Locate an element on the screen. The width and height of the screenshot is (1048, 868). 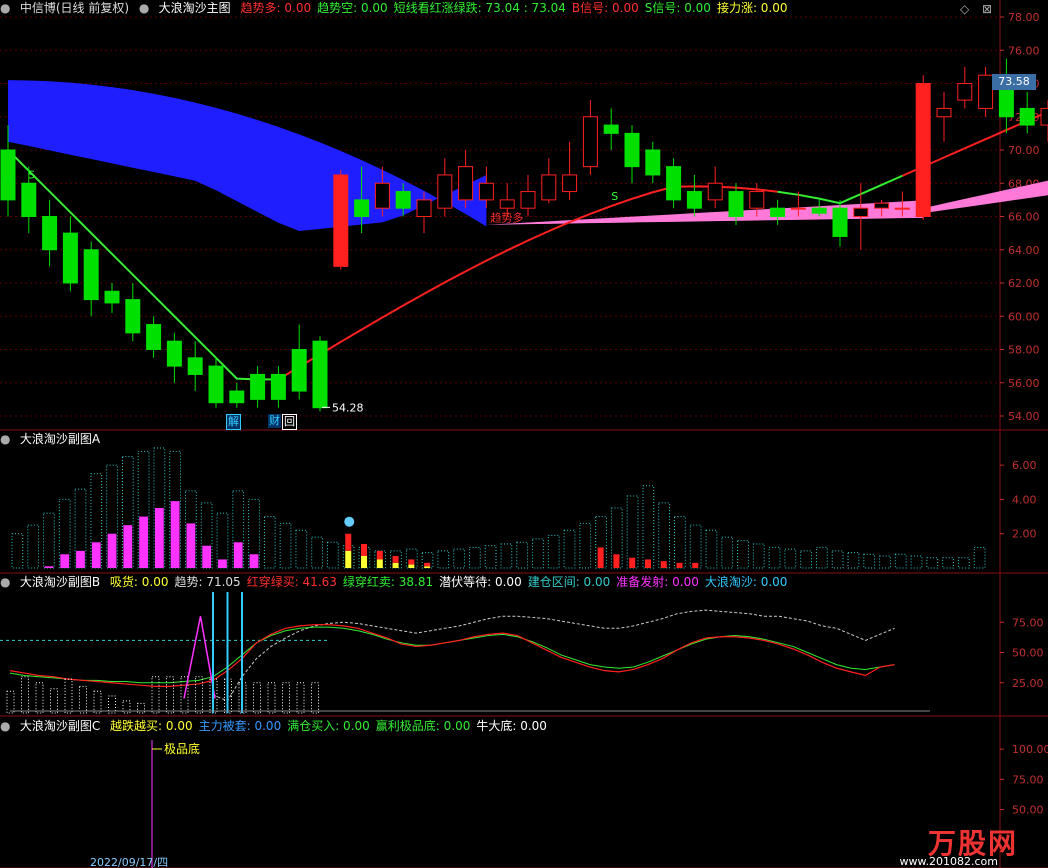
tag-jie: 解 is located at coordinates (233, 422).